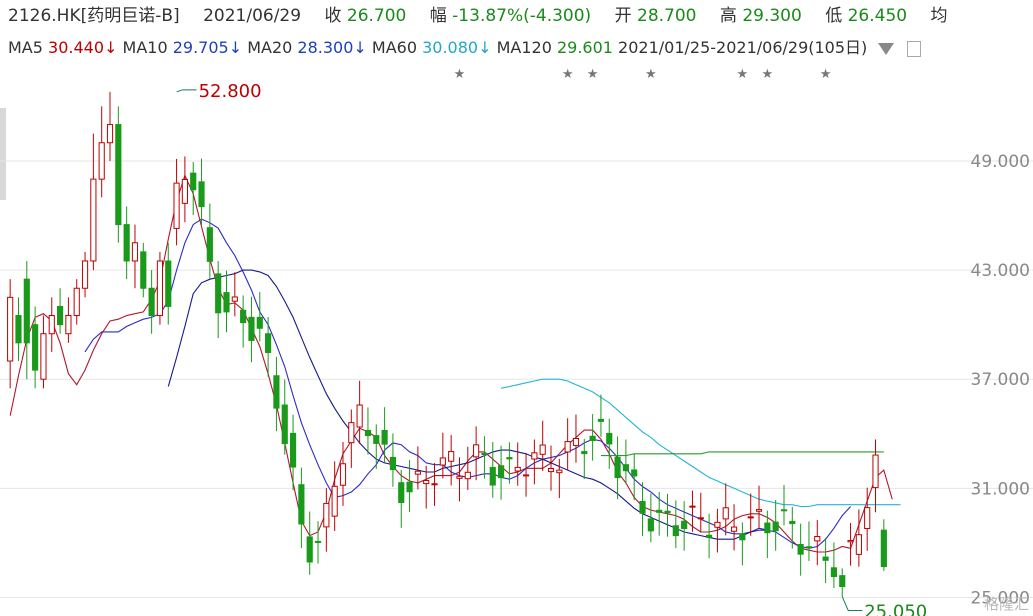 This screenshot has height=616, width=1033. What do you see at coordinates (852, 604) in the screenshot?
I see `low-leader` at bounding box center [852, 604].